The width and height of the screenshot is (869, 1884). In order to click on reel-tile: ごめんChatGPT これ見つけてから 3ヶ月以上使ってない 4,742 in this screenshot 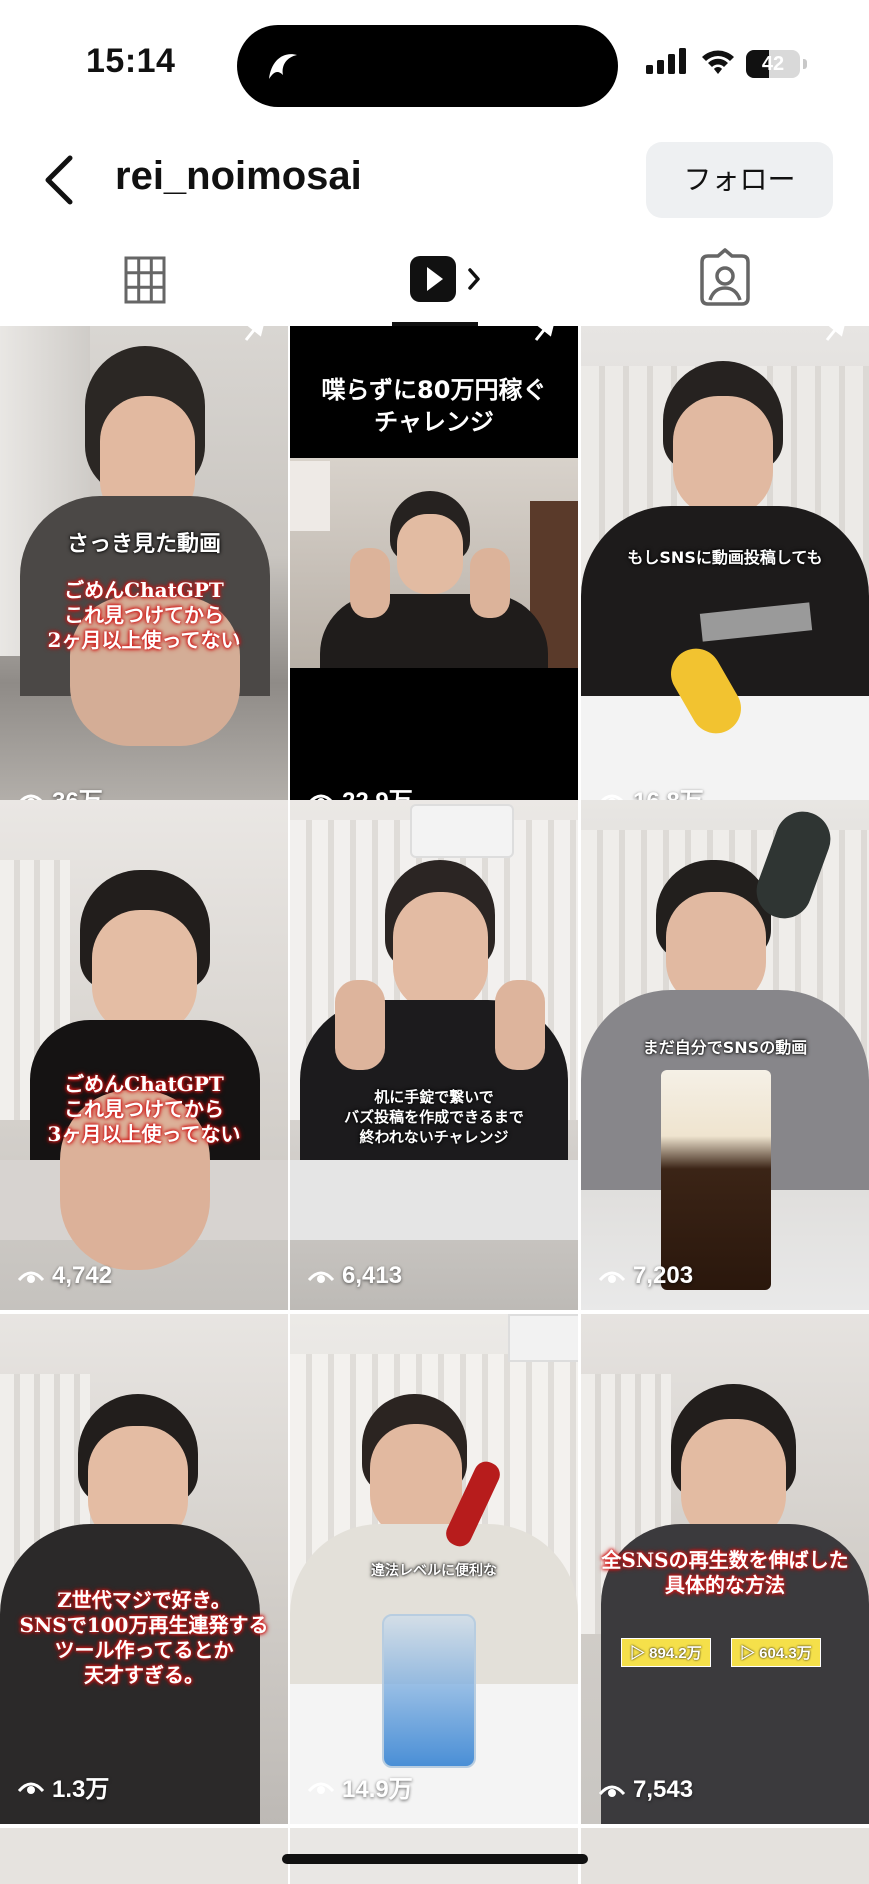, I will do `click(144, 1055)`.